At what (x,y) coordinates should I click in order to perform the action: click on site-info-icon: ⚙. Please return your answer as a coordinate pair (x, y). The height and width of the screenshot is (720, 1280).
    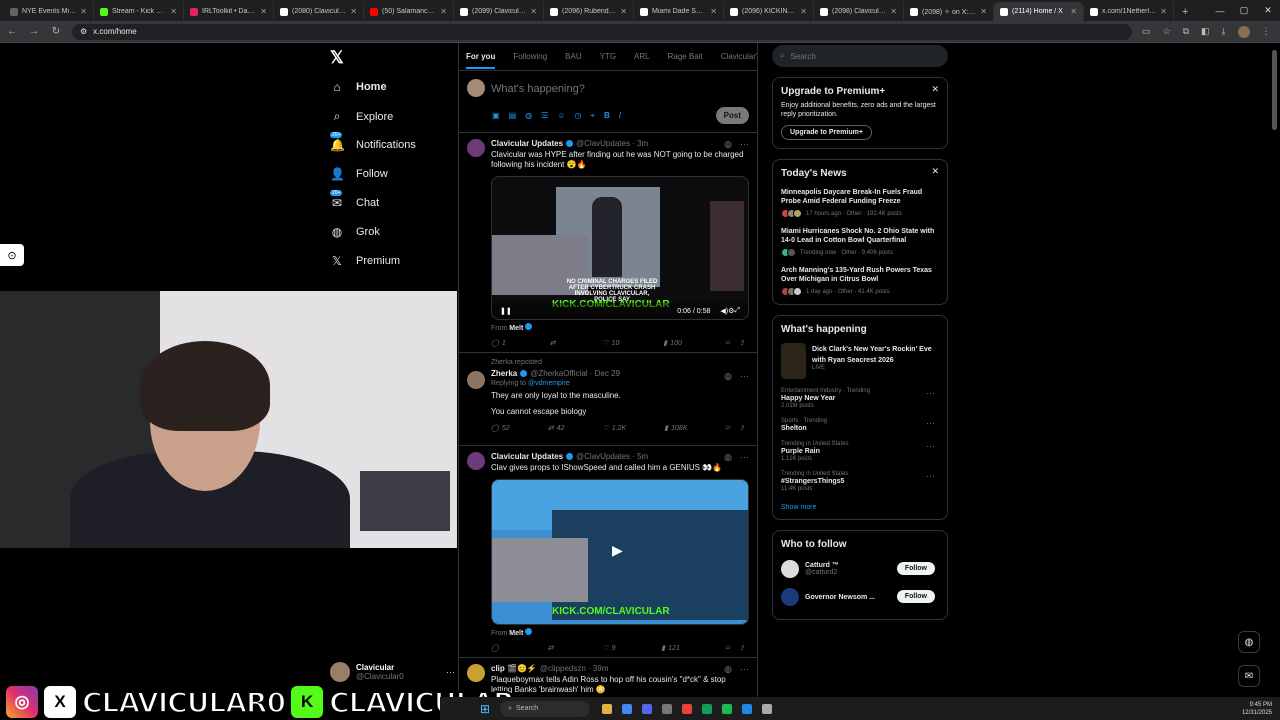
    Looking at the image, I should click on (83, 31).